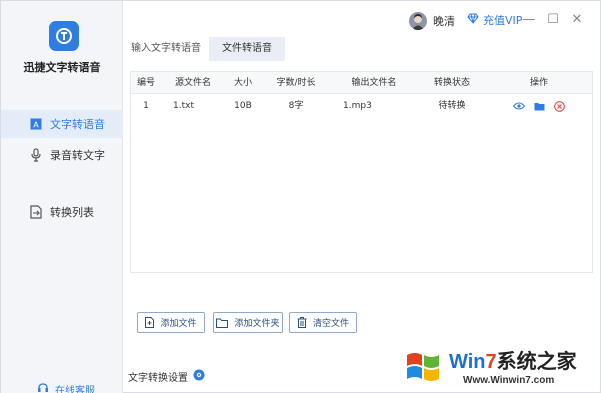  I want to click on sidebar-item-conversion-list: 转换列表, so click(62, 212).